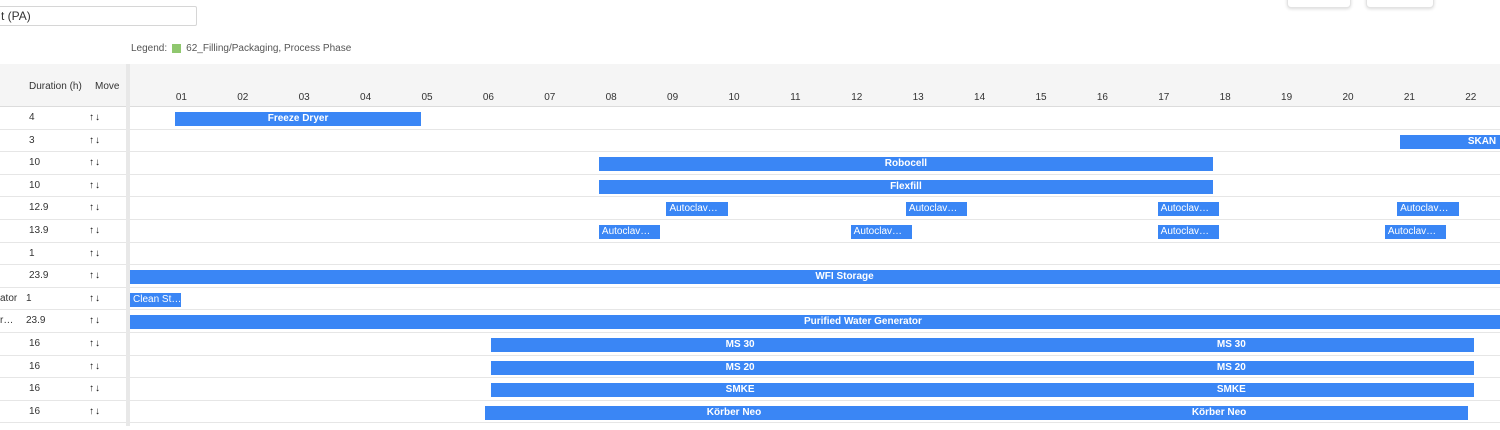 This screenshot has height=430, width=1500. I want to click on row-divider, so click(63, 423).